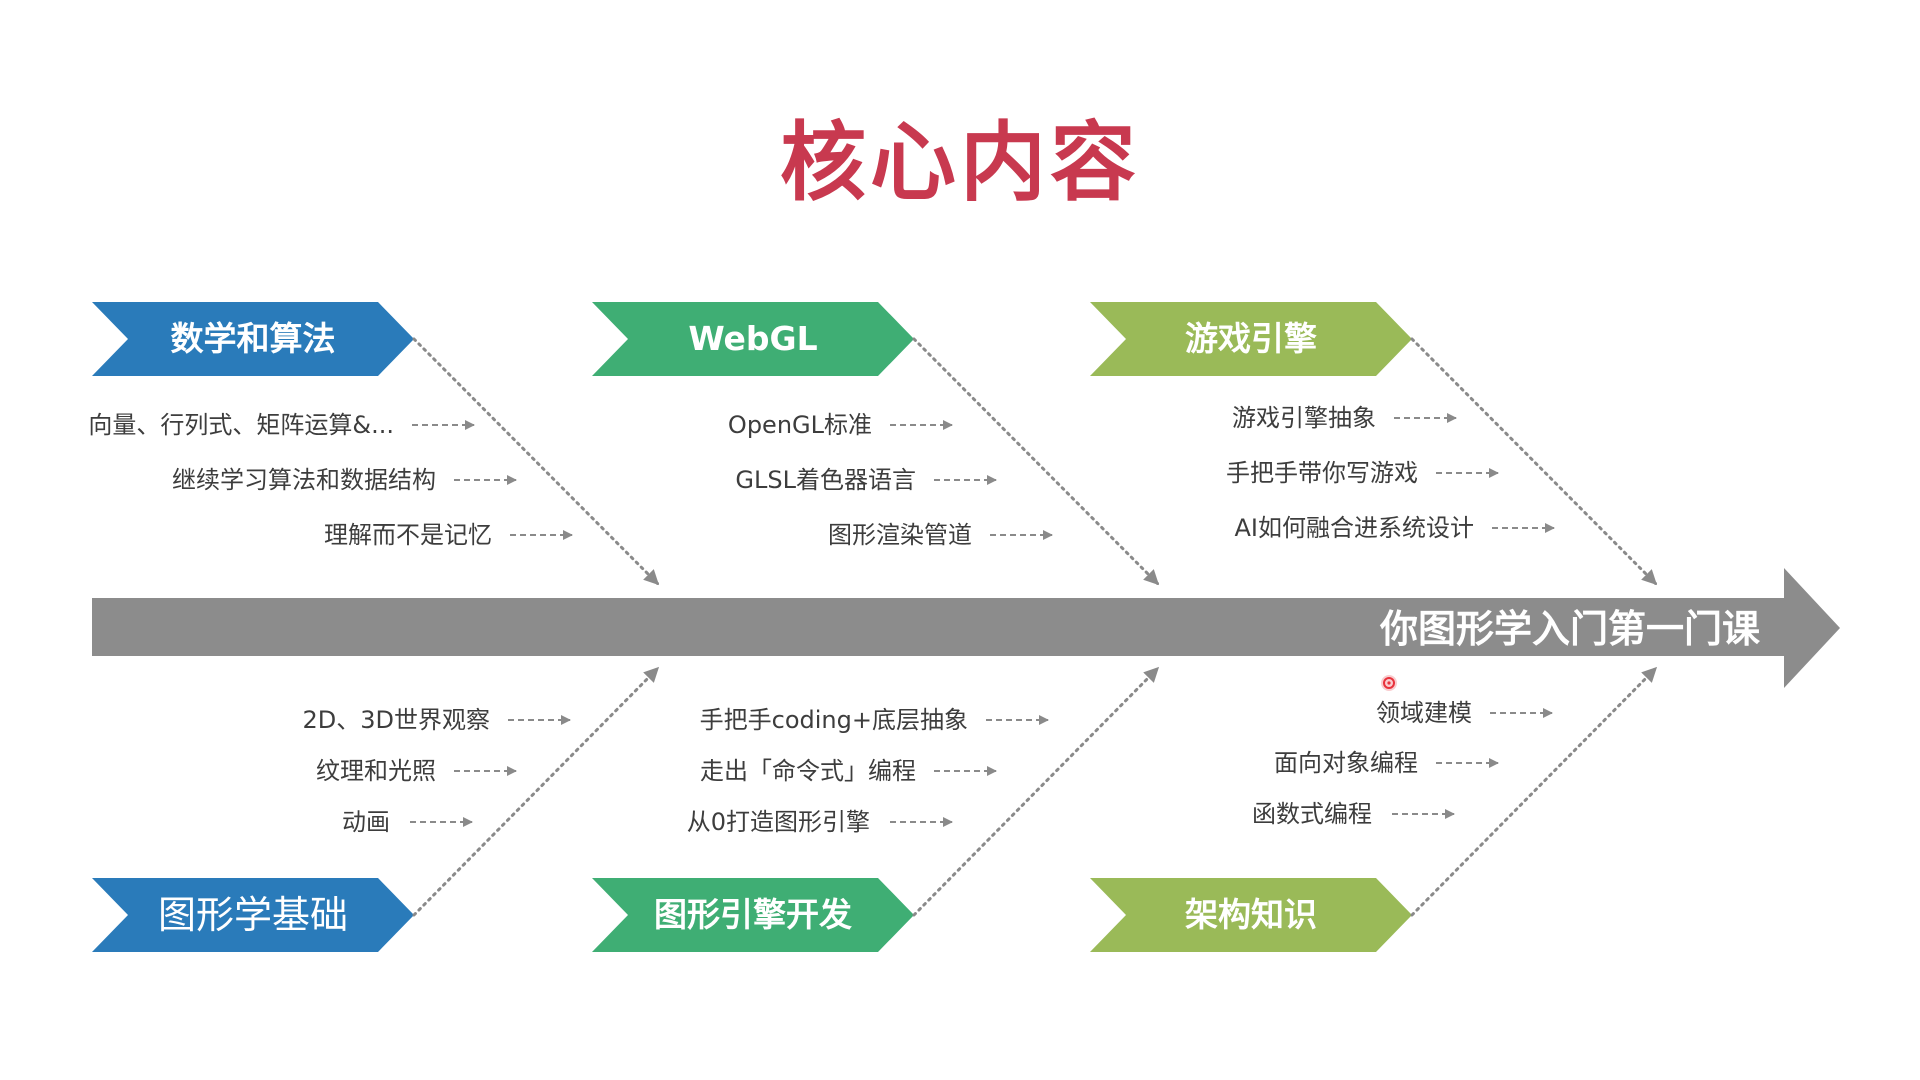 This screenshot has width=1920, height=1080. I want to click on list-item: 游戏引擎抽象, so click(1304, 418).